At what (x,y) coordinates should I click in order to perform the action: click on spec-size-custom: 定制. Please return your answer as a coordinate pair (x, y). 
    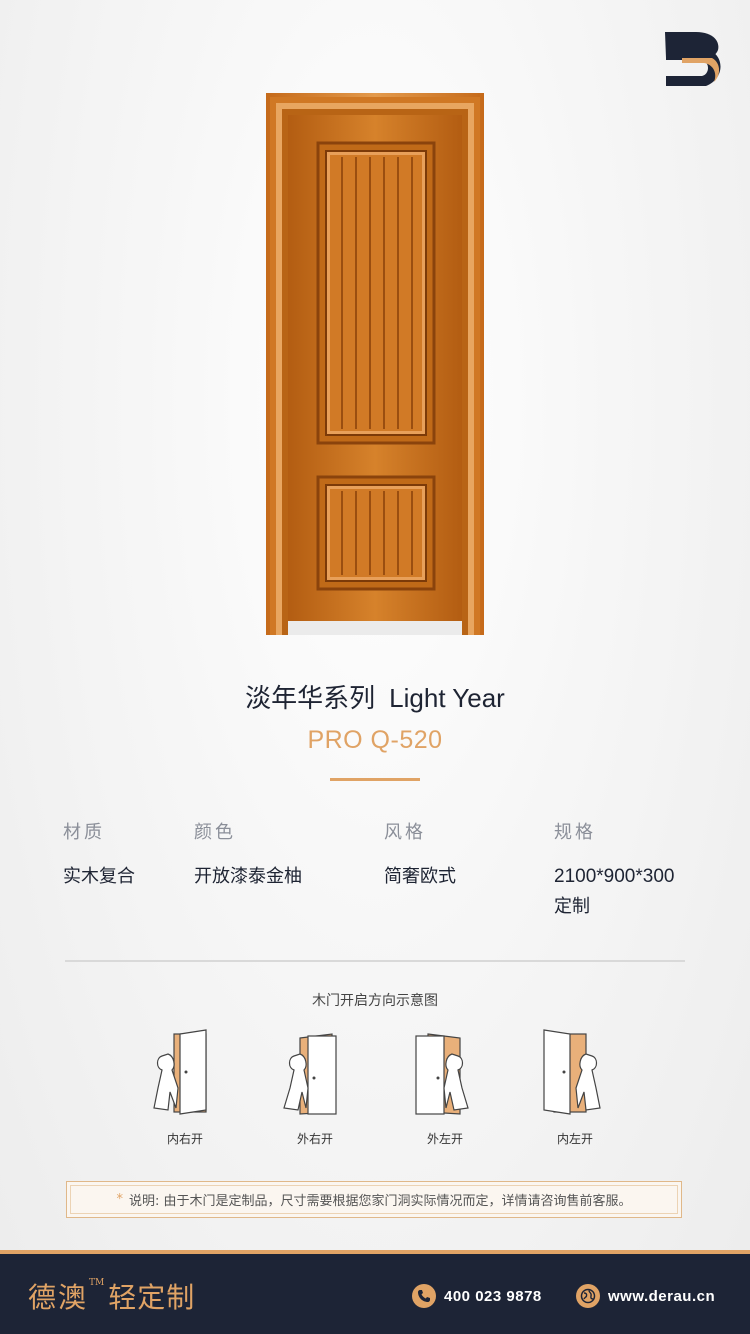
    Looking at the image, I should click on (572, 906).